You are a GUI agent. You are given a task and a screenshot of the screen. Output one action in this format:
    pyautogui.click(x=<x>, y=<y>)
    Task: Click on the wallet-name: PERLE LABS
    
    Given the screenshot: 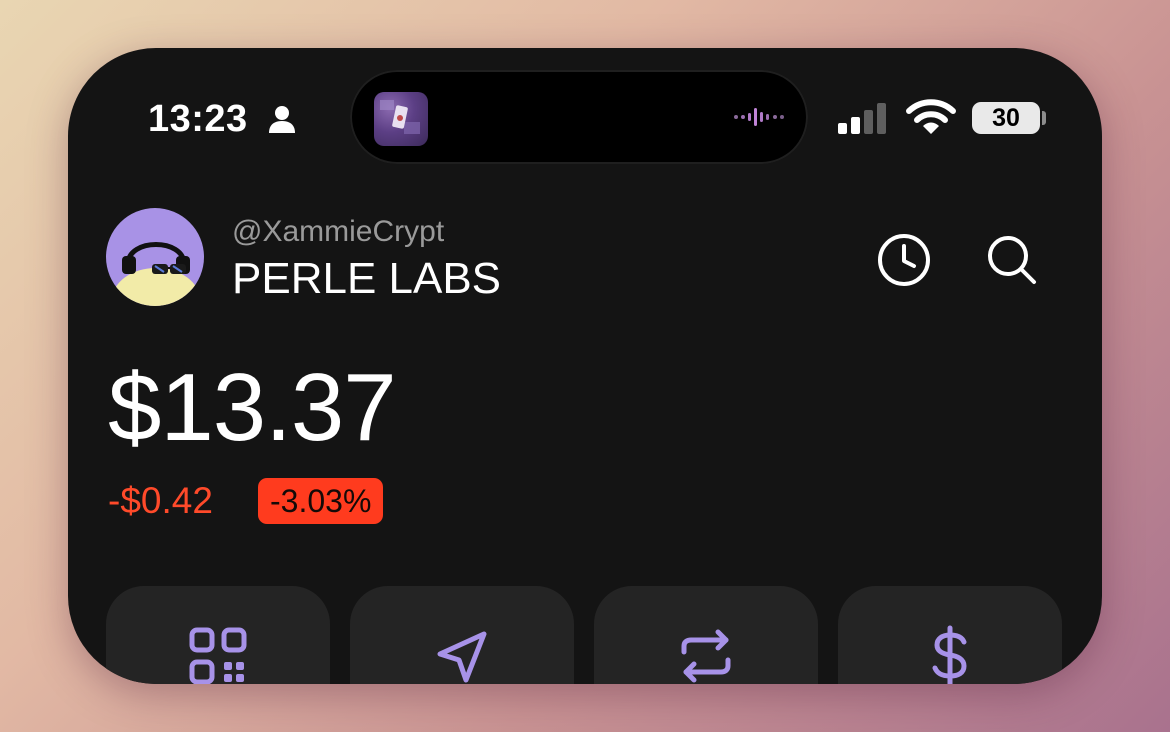 What is the action you would take?
    pyautogui.click(x=366, y=279)
    